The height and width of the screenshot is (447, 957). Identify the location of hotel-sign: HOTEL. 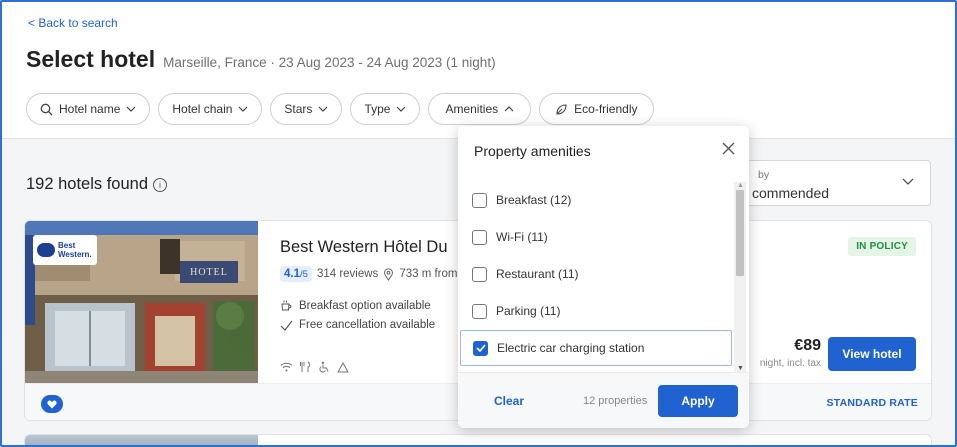
(209, 272).